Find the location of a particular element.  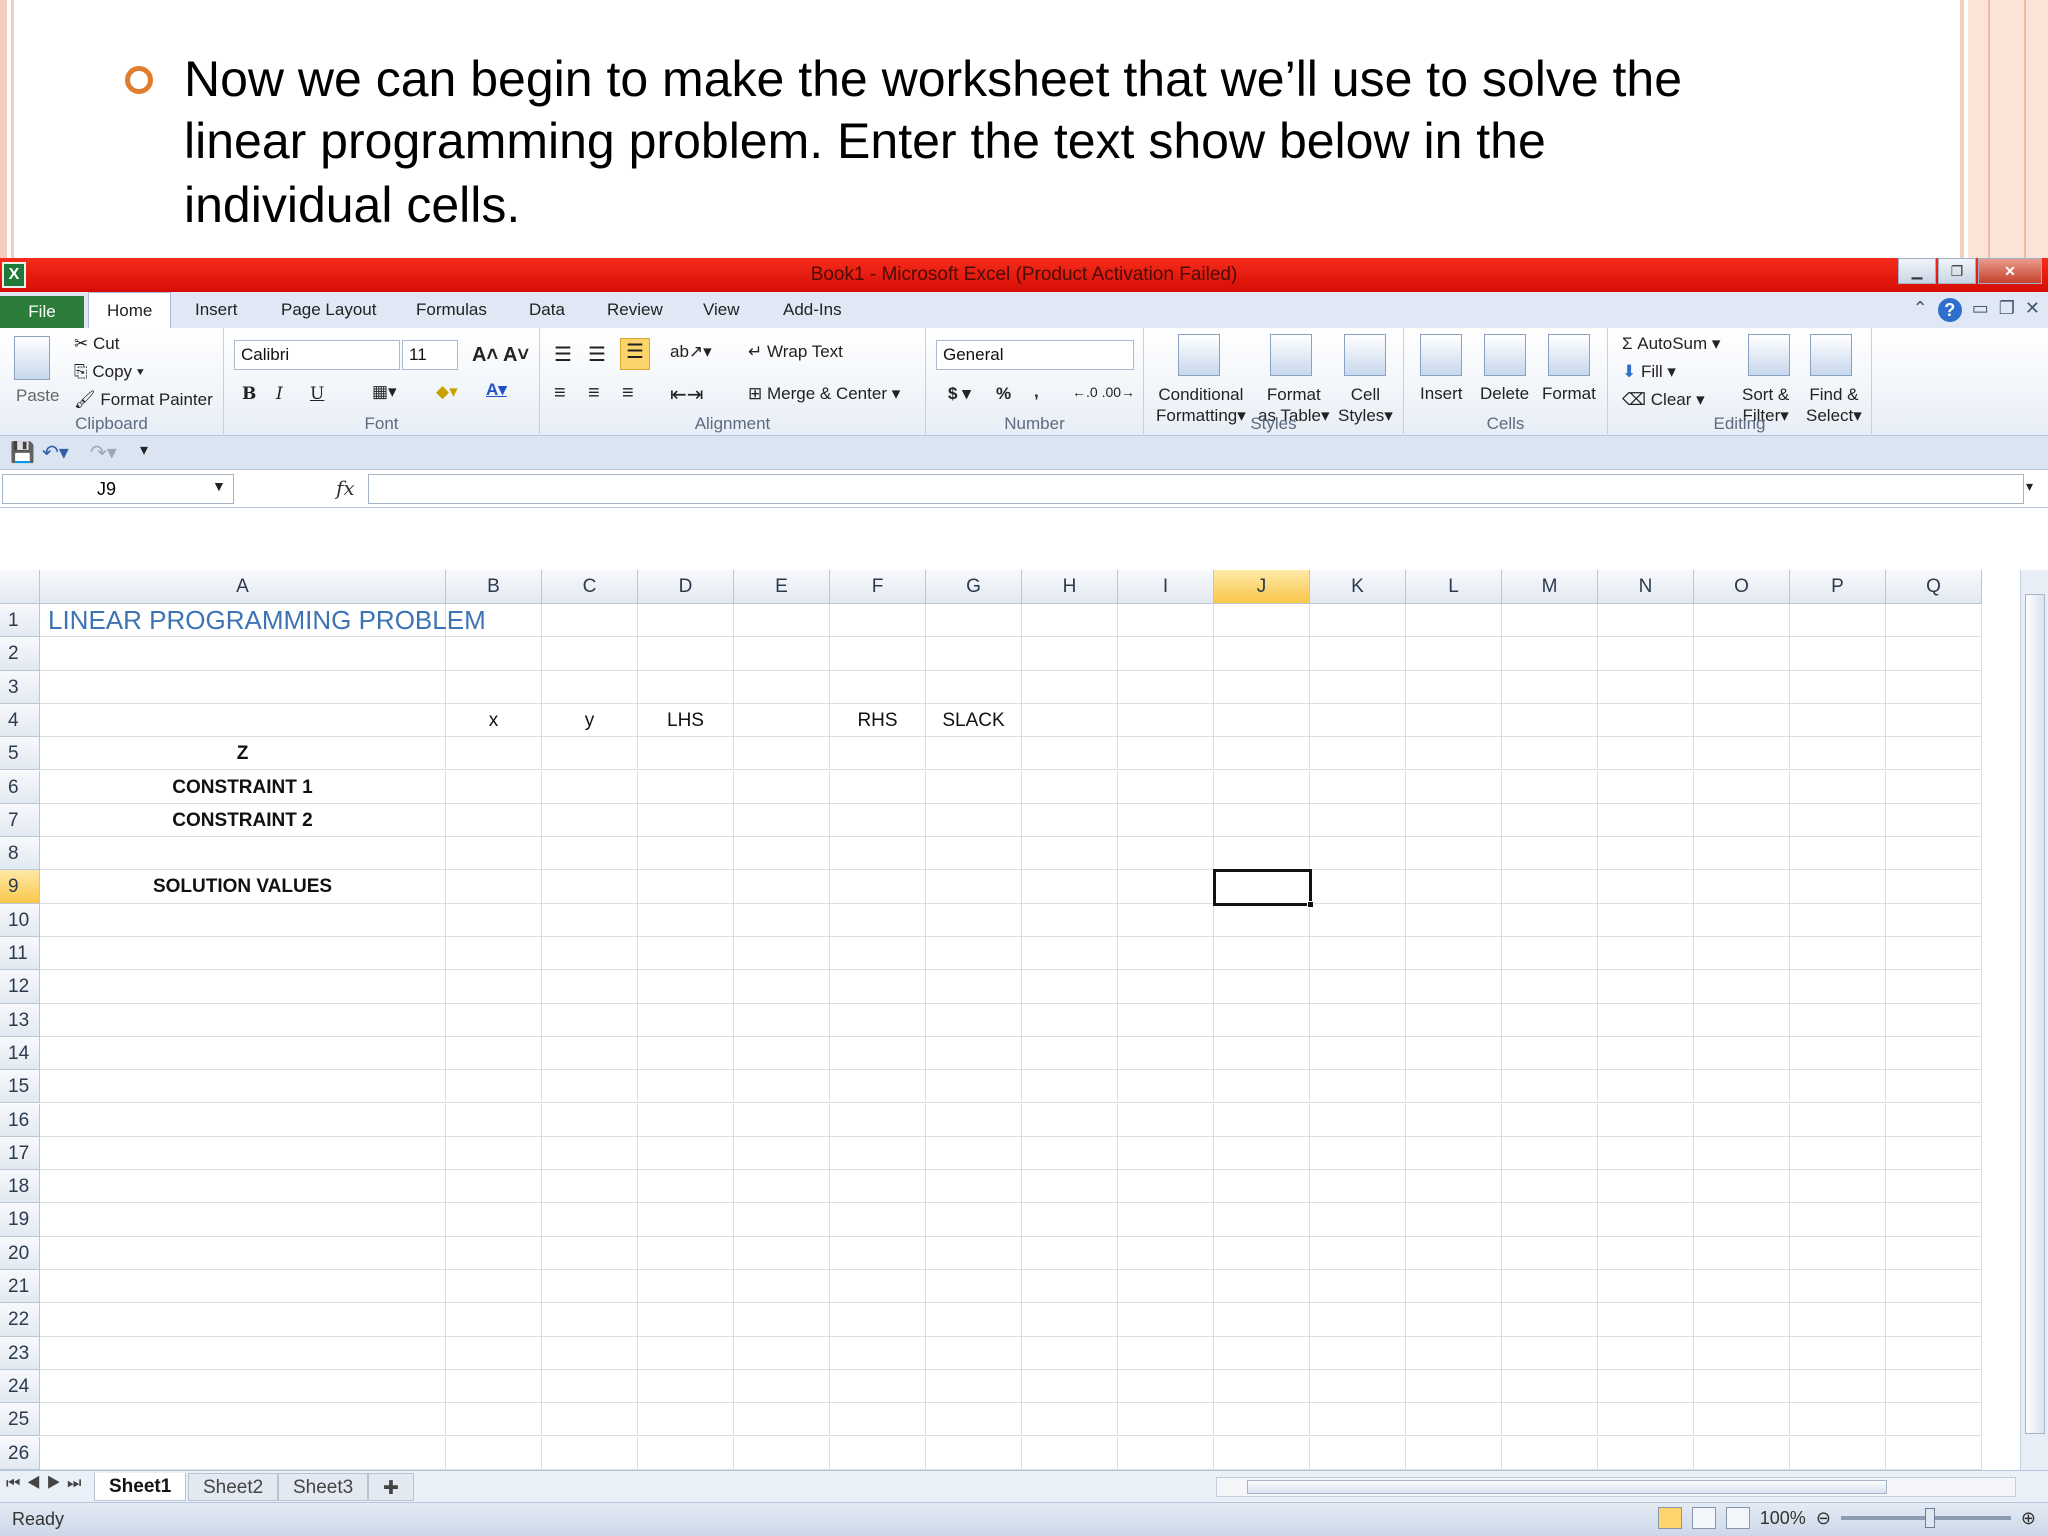

cell-l9 is located at coordinates (1454, 887).